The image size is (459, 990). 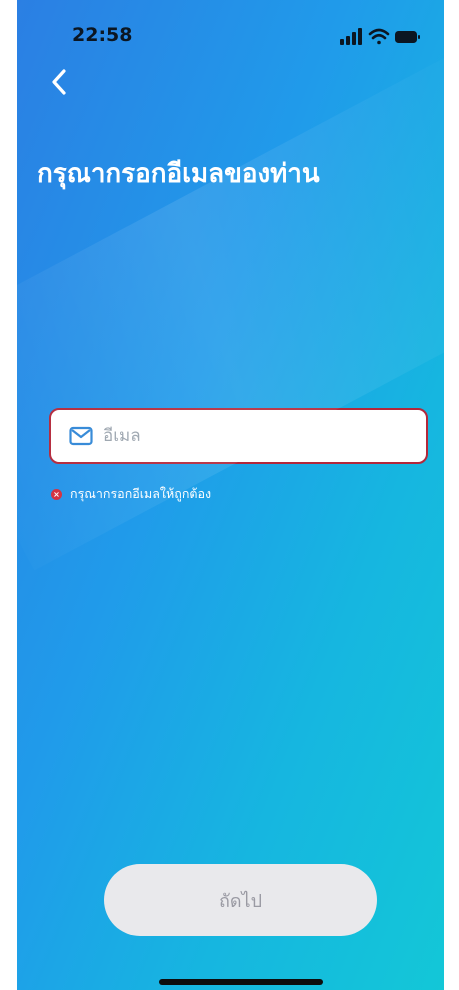 I want to click on battery-icon, so click(x=407, y=37).